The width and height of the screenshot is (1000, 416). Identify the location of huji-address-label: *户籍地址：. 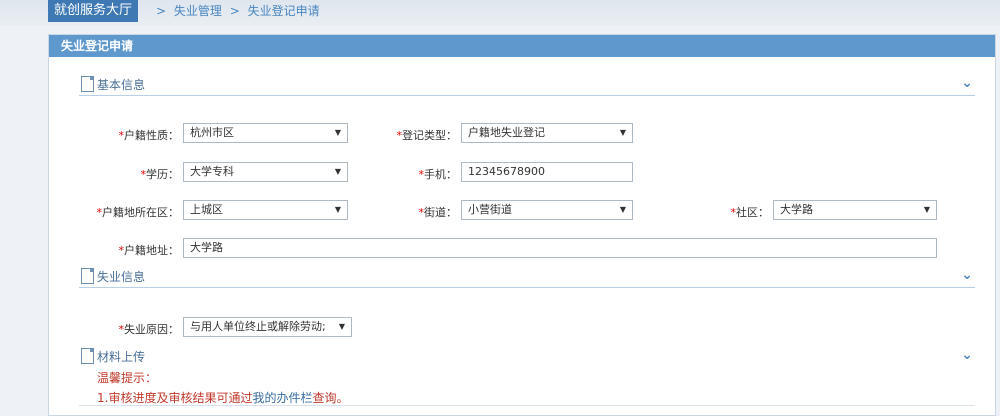
(149, 250).